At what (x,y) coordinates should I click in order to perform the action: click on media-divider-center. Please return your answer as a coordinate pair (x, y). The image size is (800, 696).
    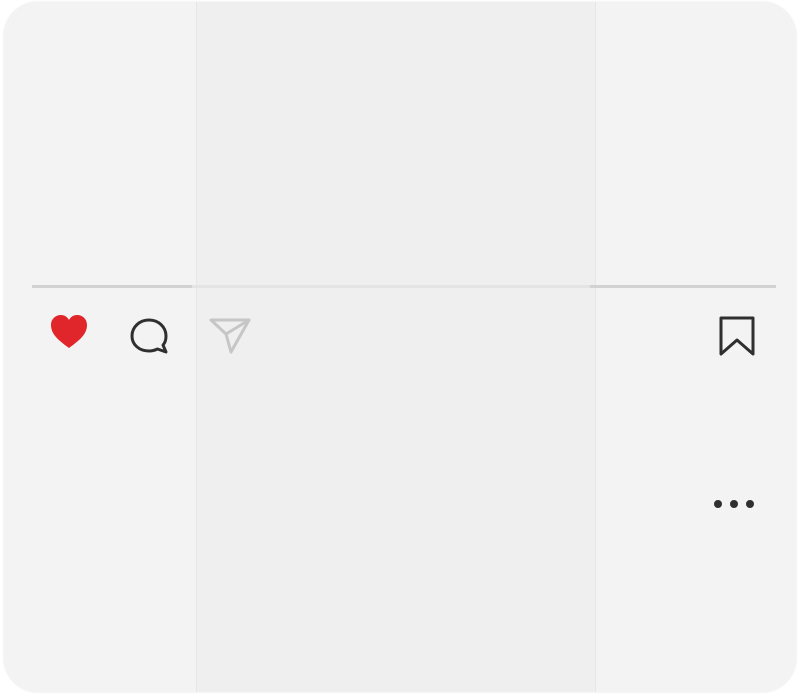
    Looking at the image, I should click on (391, 286).